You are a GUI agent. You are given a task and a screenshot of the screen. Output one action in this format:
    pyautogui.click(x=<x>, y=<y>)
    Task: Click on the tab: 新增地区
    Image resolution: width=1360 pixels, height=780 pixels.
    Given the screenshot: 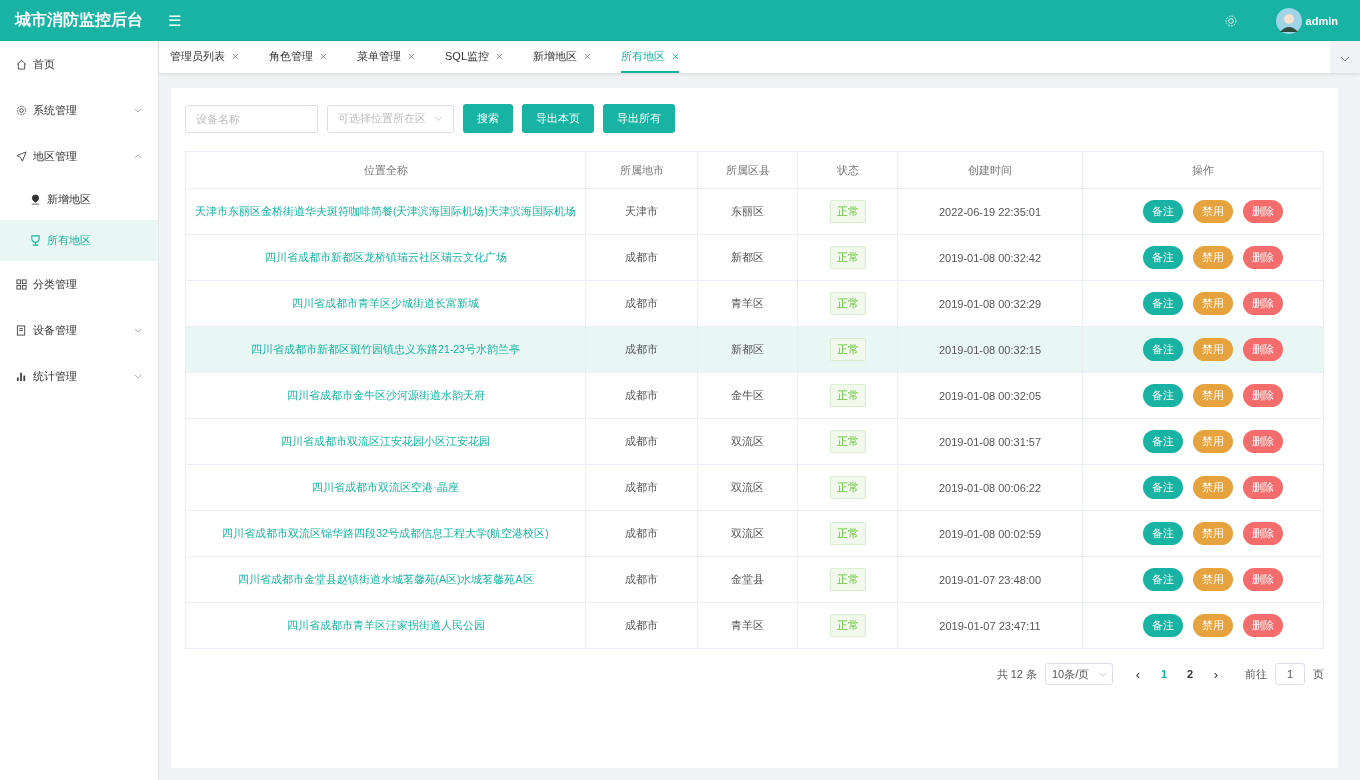 What is the action you would take?
    pyautogui.click(x=570, y=57)
    